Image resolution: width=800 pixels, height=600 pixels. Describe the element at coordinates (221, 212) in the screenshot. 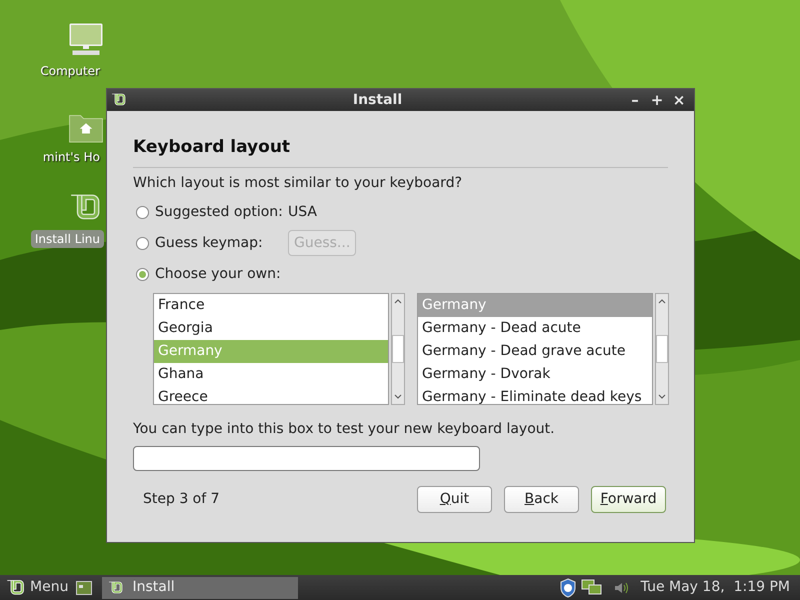

I see `option-label: Suggested option:` at that location.